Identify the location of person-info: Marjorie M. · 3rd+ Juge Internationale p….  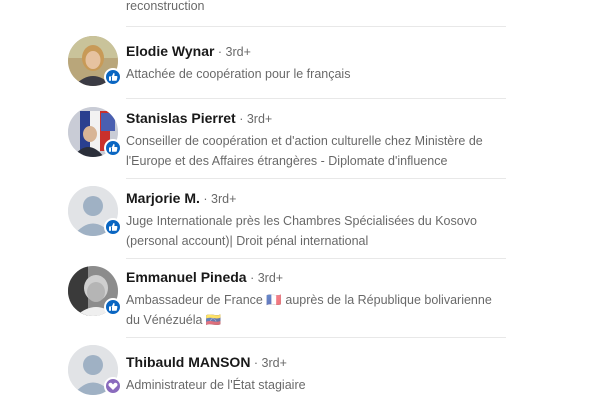
(316, 220).